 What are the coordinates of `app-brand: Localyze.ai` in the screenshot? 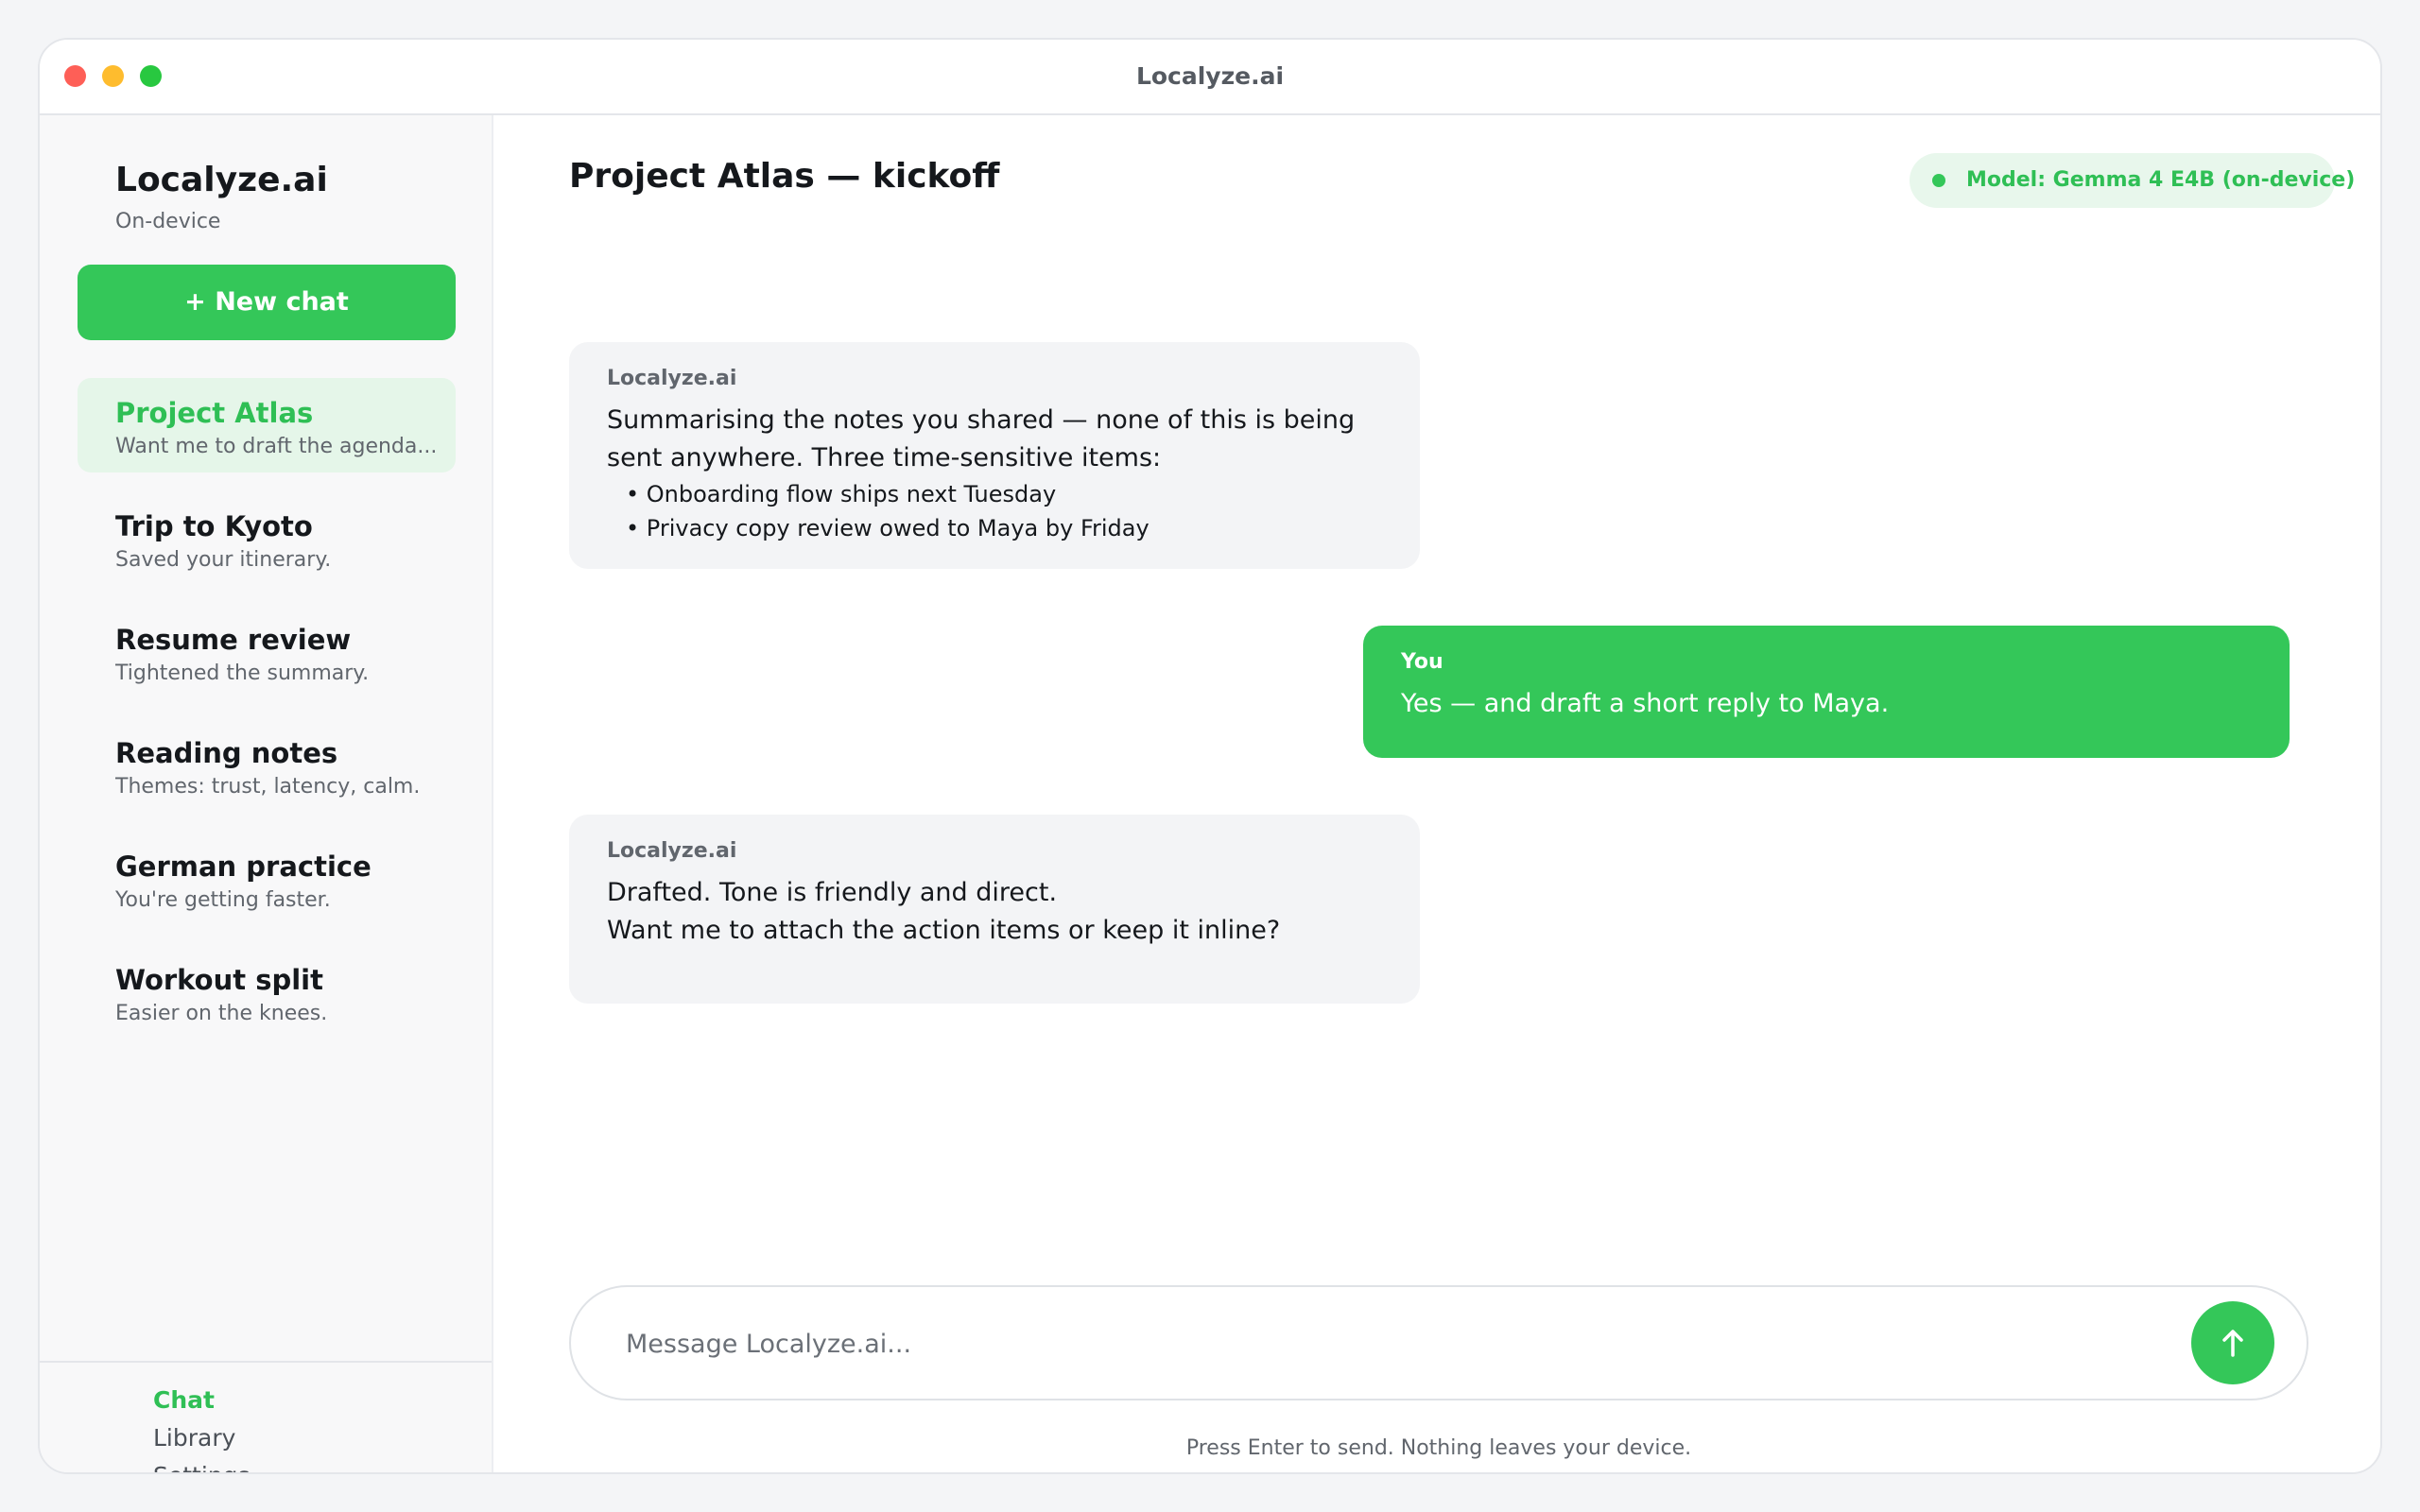 It's located at (221, 180).